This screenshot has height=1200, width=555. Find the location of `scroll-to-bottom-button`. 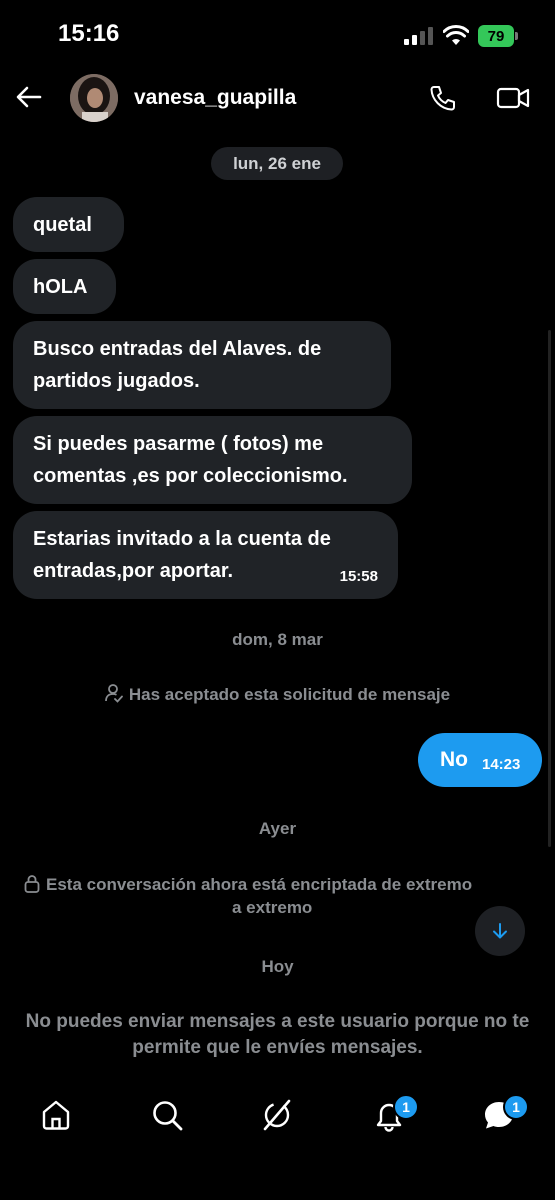

scroll-to-bottom-button is located at coordinates (500, 931).